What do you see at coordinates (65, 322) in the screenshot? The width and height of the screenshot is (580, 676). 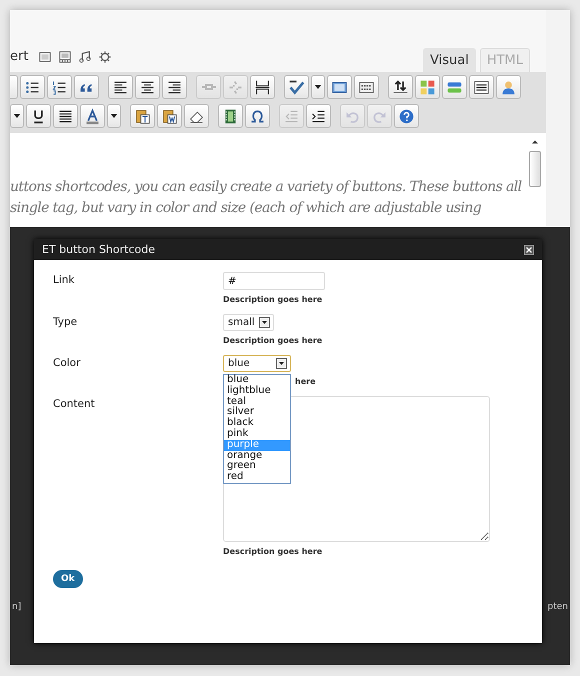 I see `field-label: Type` at bounding box center [65, 322].